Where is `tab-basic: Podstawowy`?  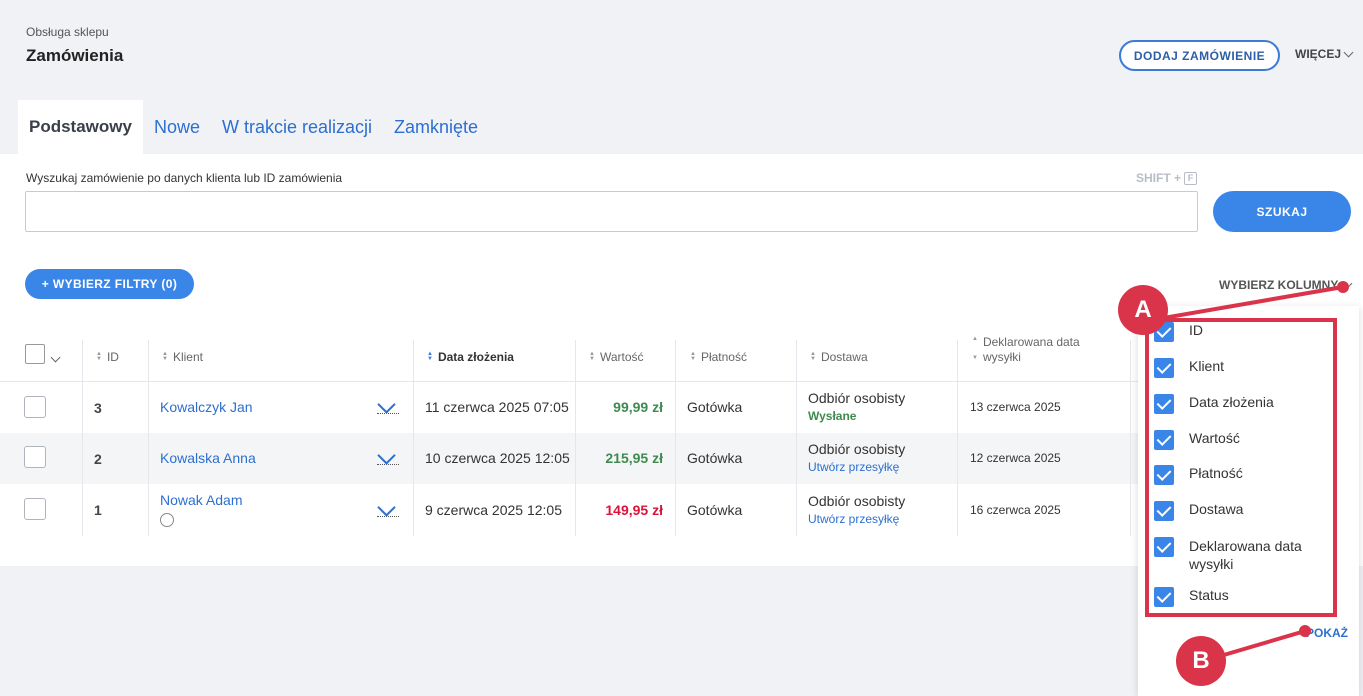
tab-basic: Podstawowy is located at coordinates (80, 127).